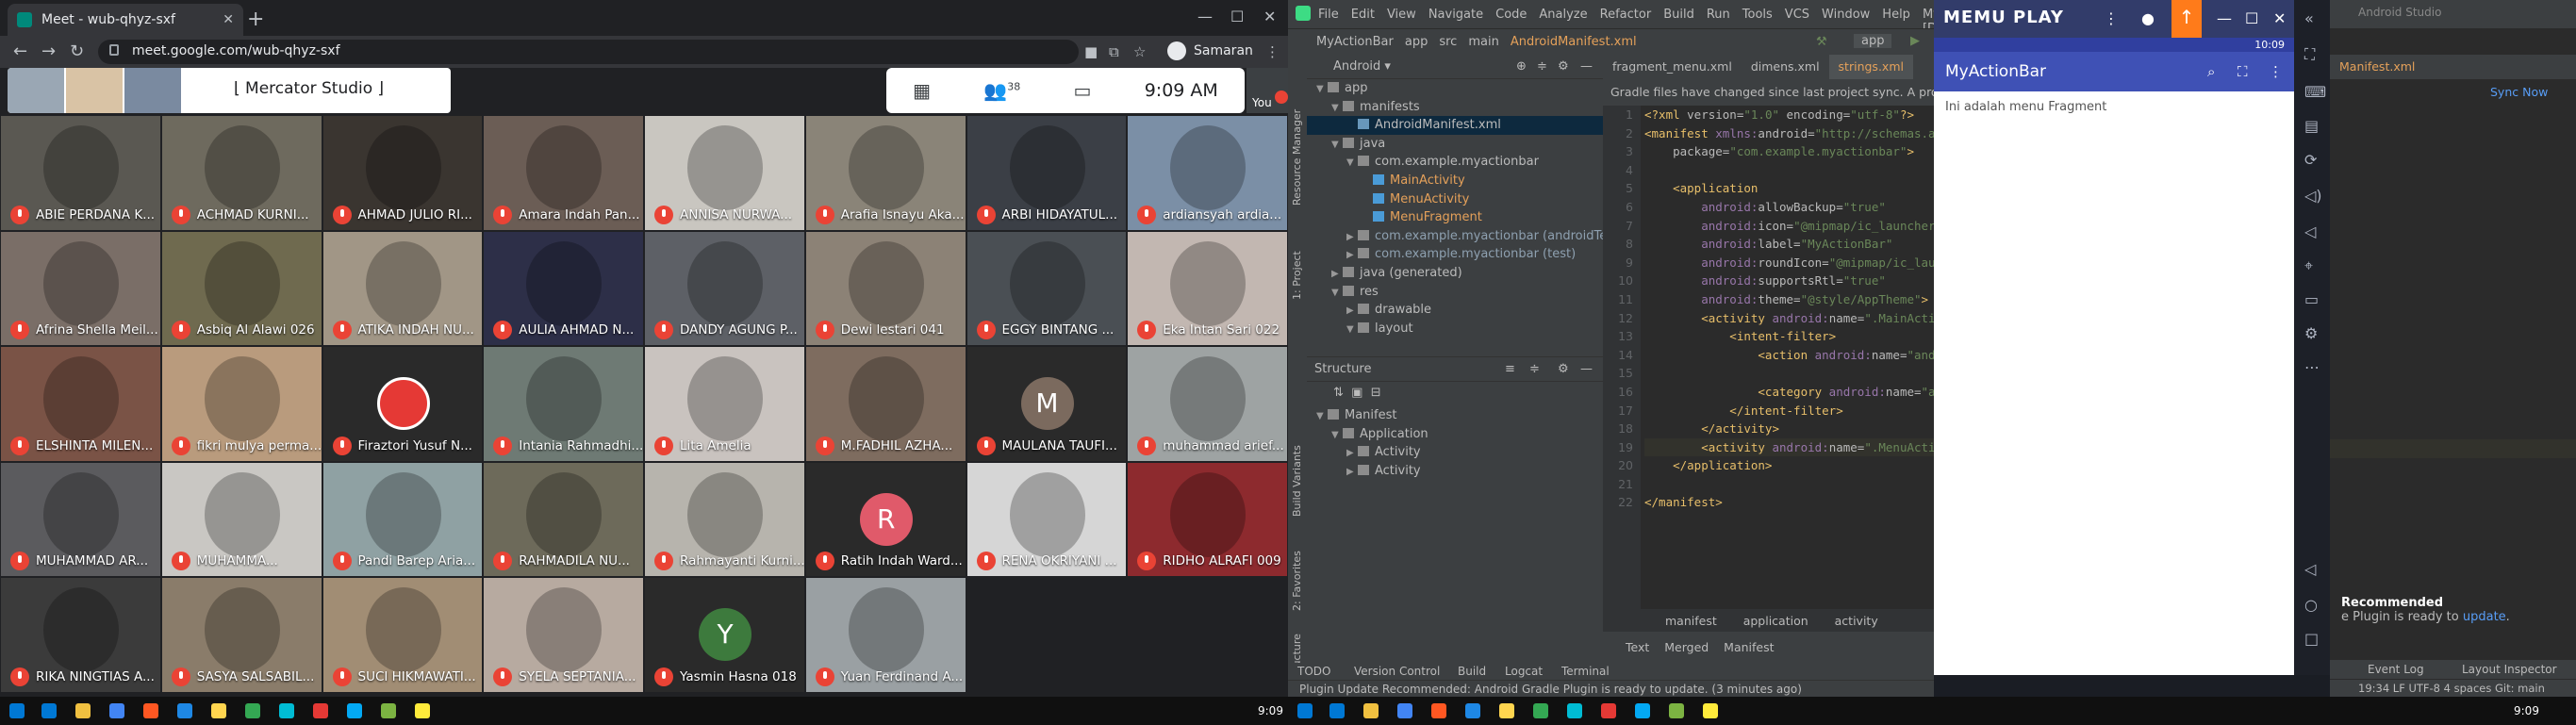 The height and width of the screenshot is (725, 2576). I want to click on show-inherited-icon: ⊟, so click(1376, 393).